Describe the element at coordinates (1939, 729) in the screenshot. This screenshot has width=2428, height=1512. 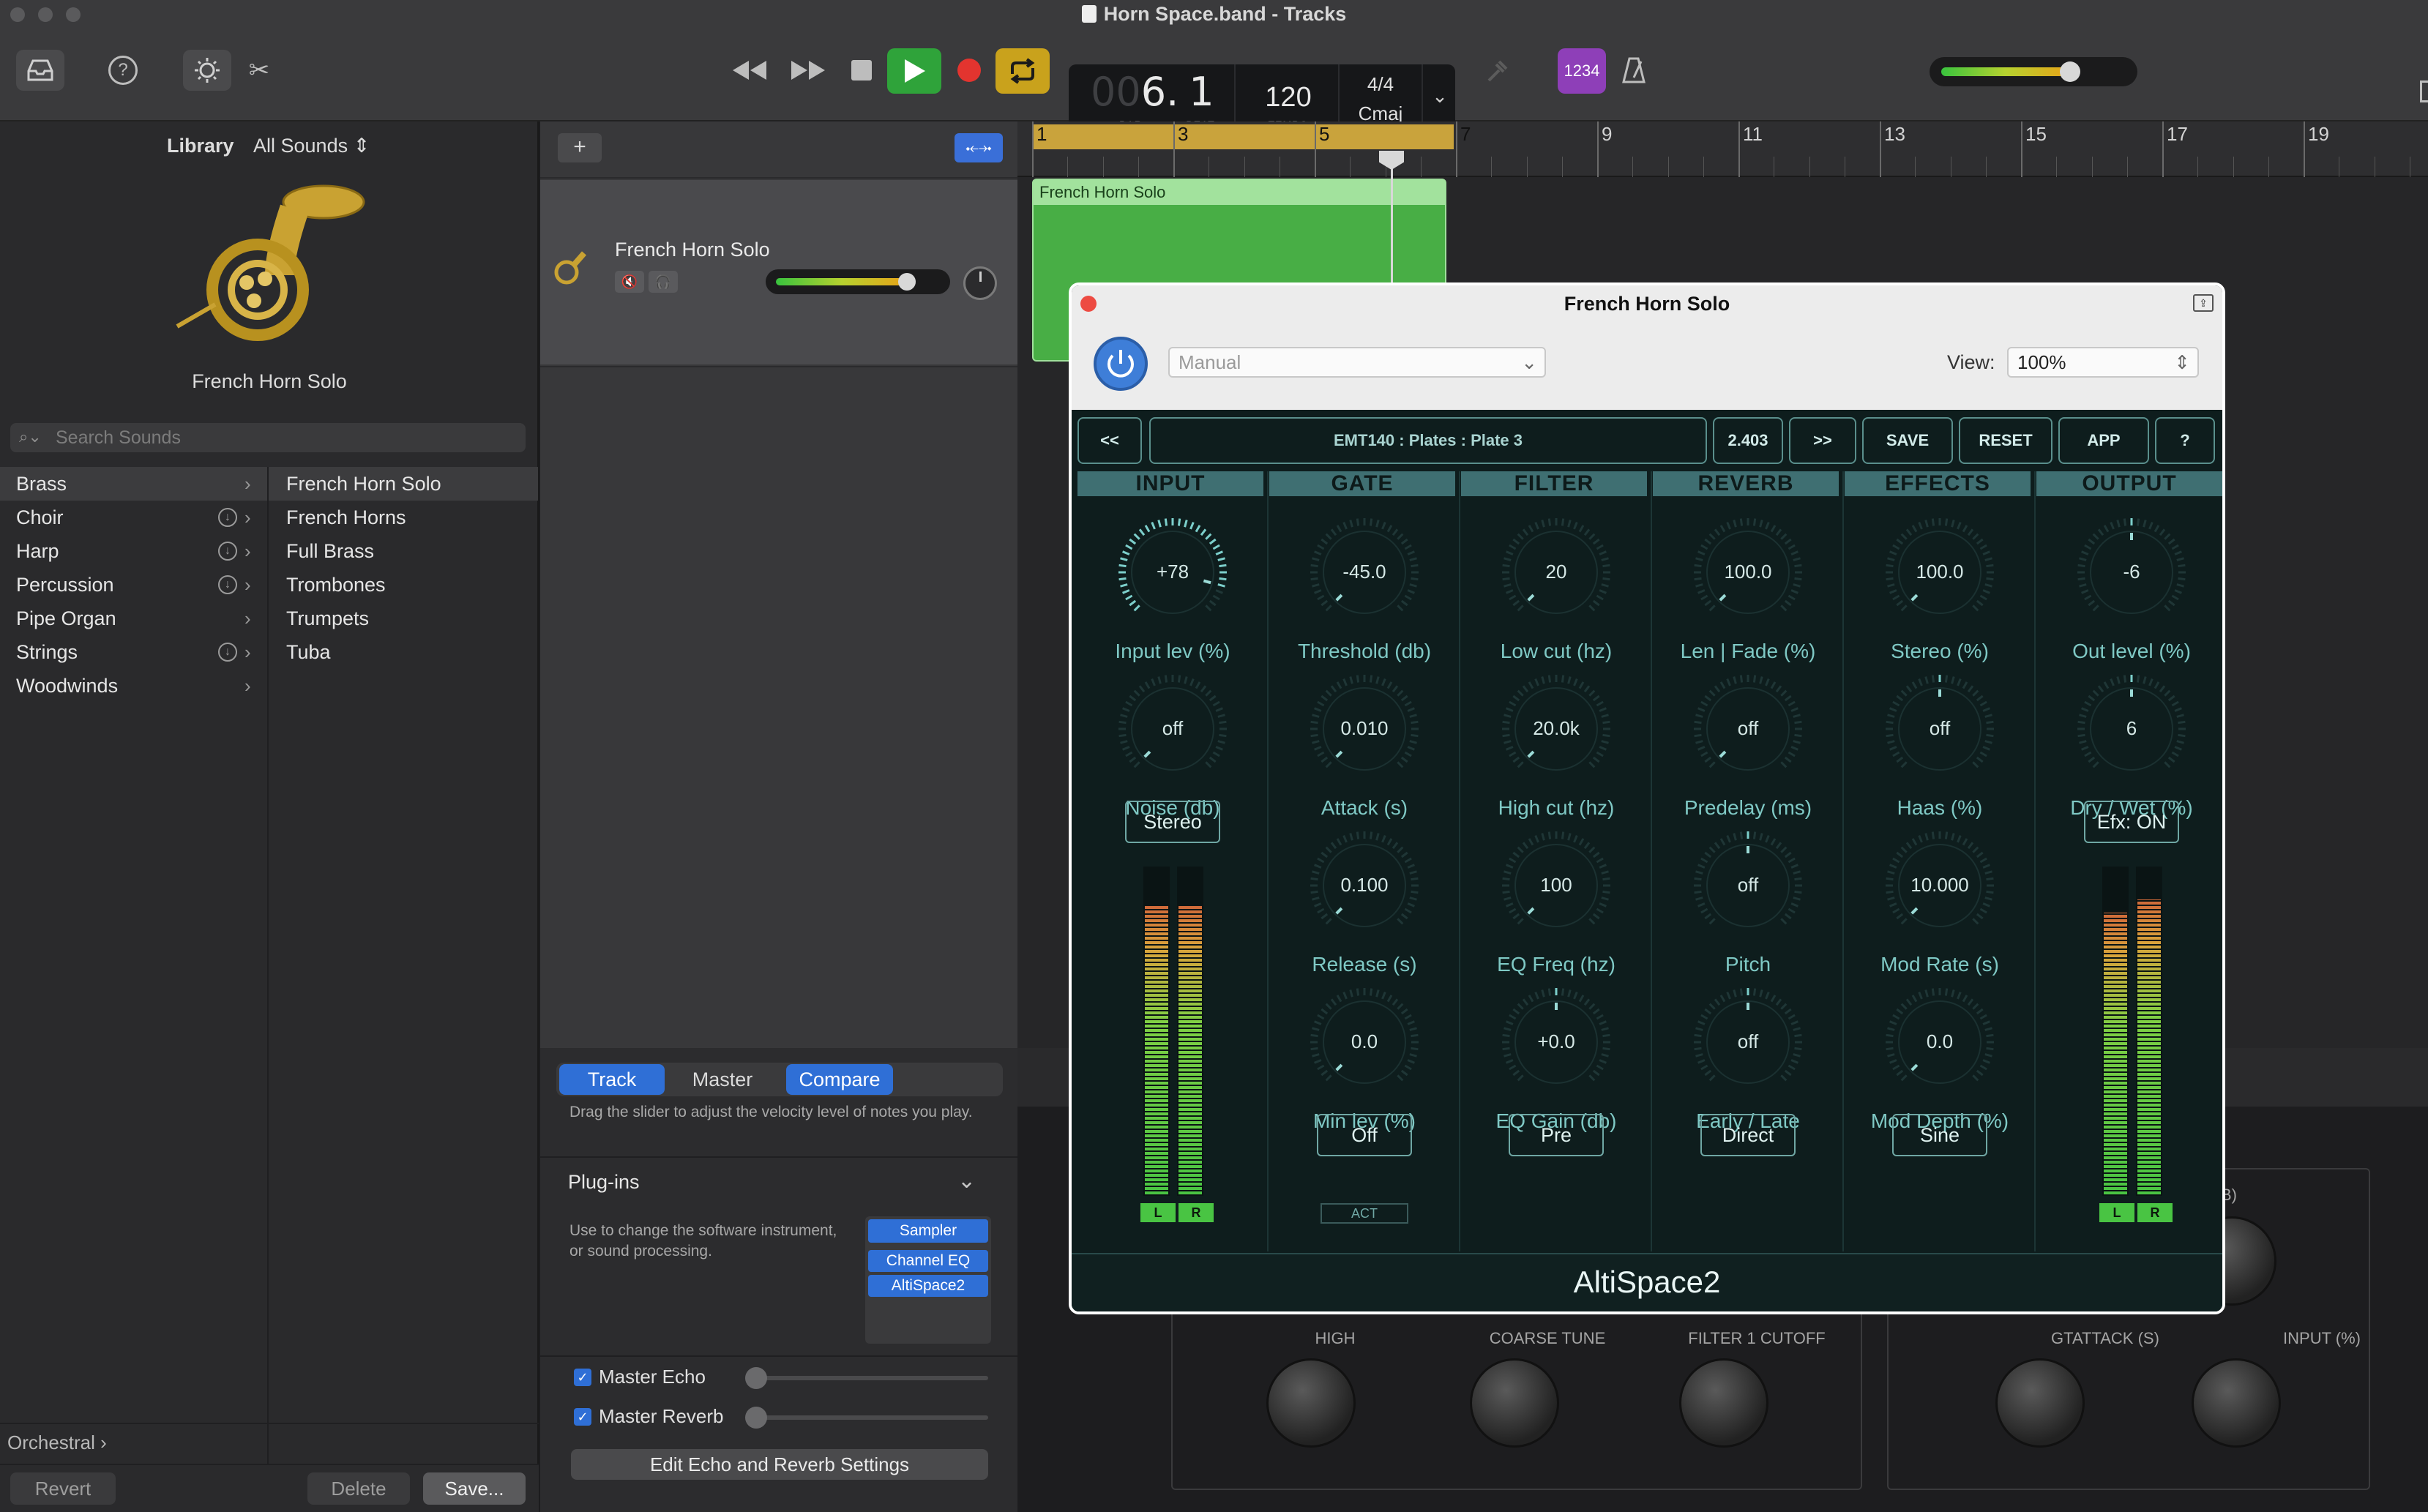
I see `knob-haas: off` at that location.